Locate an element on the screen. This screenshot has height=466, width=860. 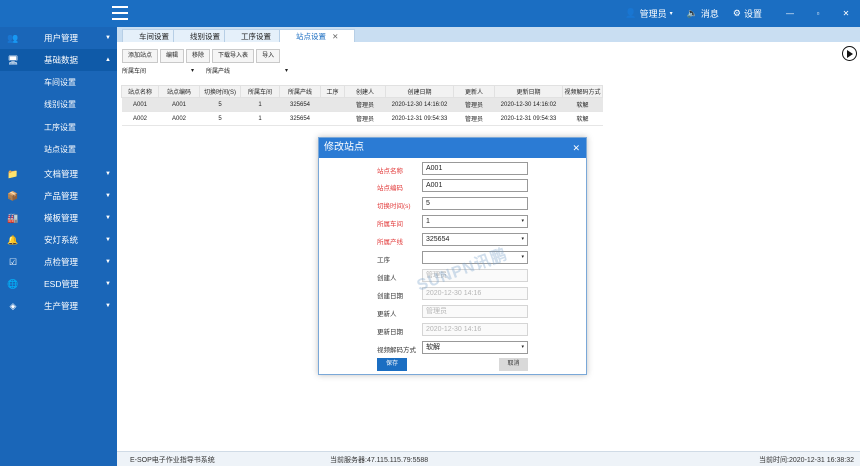
sidebar-subitem-process: 工序设置 is located at coordinates (58, 127).